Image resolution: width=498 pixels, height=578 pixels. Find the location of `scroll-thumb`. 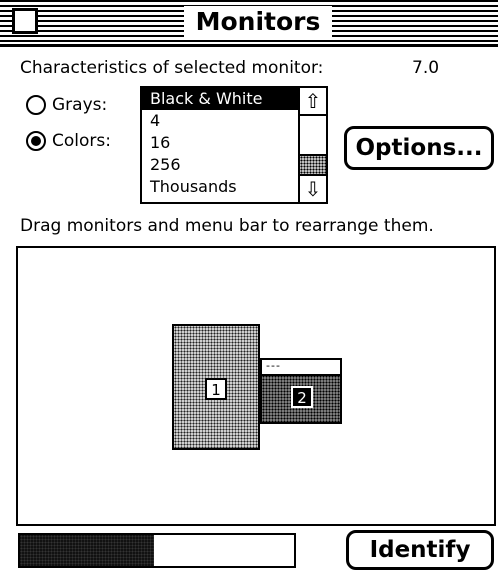

scroll-thumb is located at coordinates (313, 164).